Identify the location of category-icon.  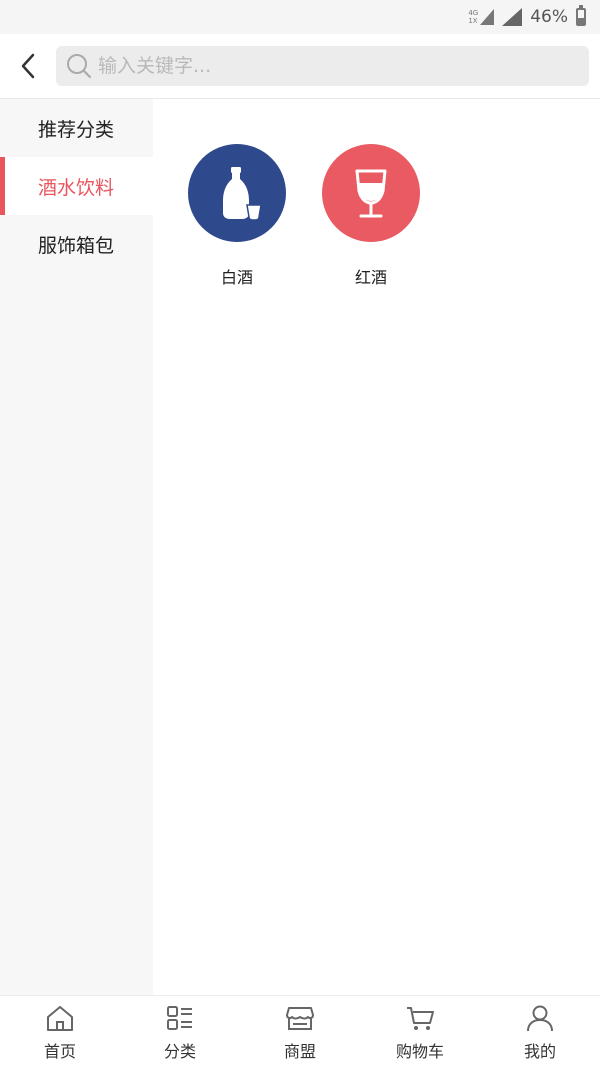
(179, 1018).